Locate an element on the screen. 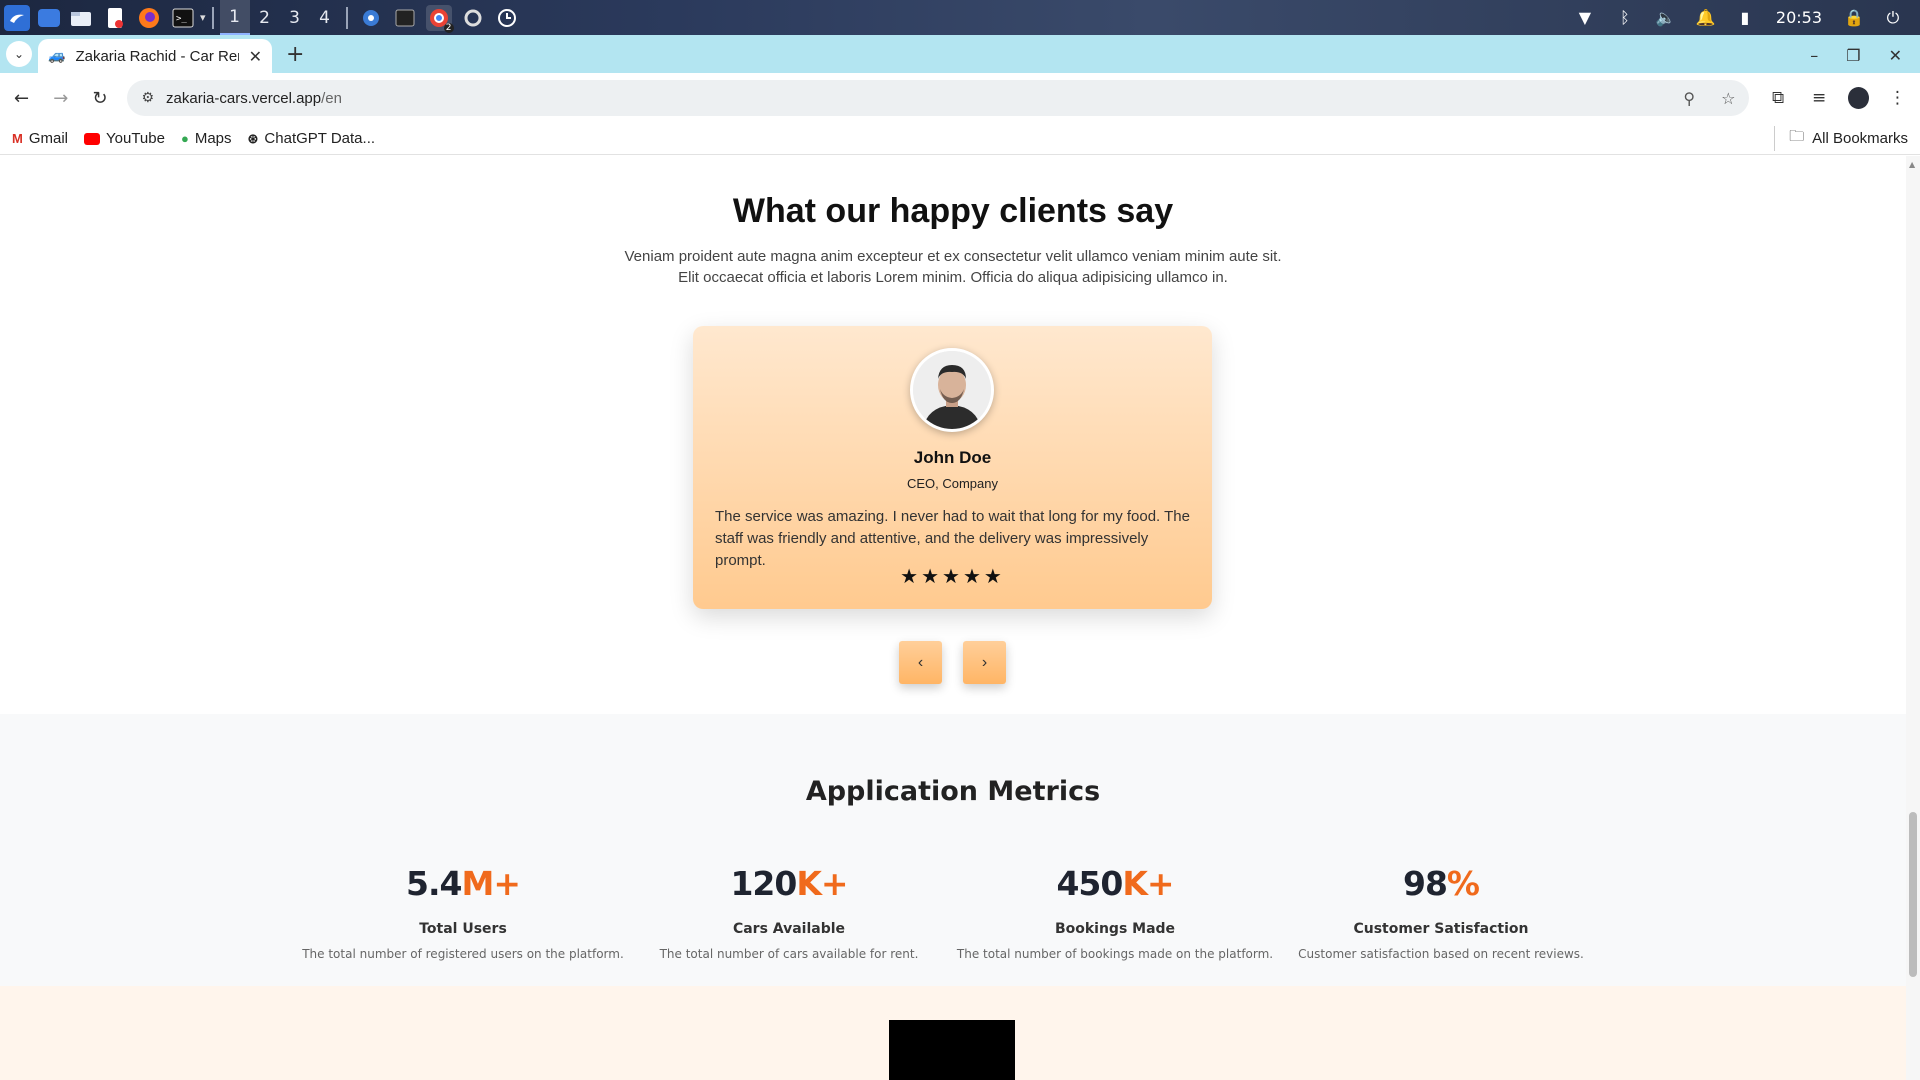 This screenshot has width=1920, height=1080. minimize-icon: – is located at coordinates (1814, 55).